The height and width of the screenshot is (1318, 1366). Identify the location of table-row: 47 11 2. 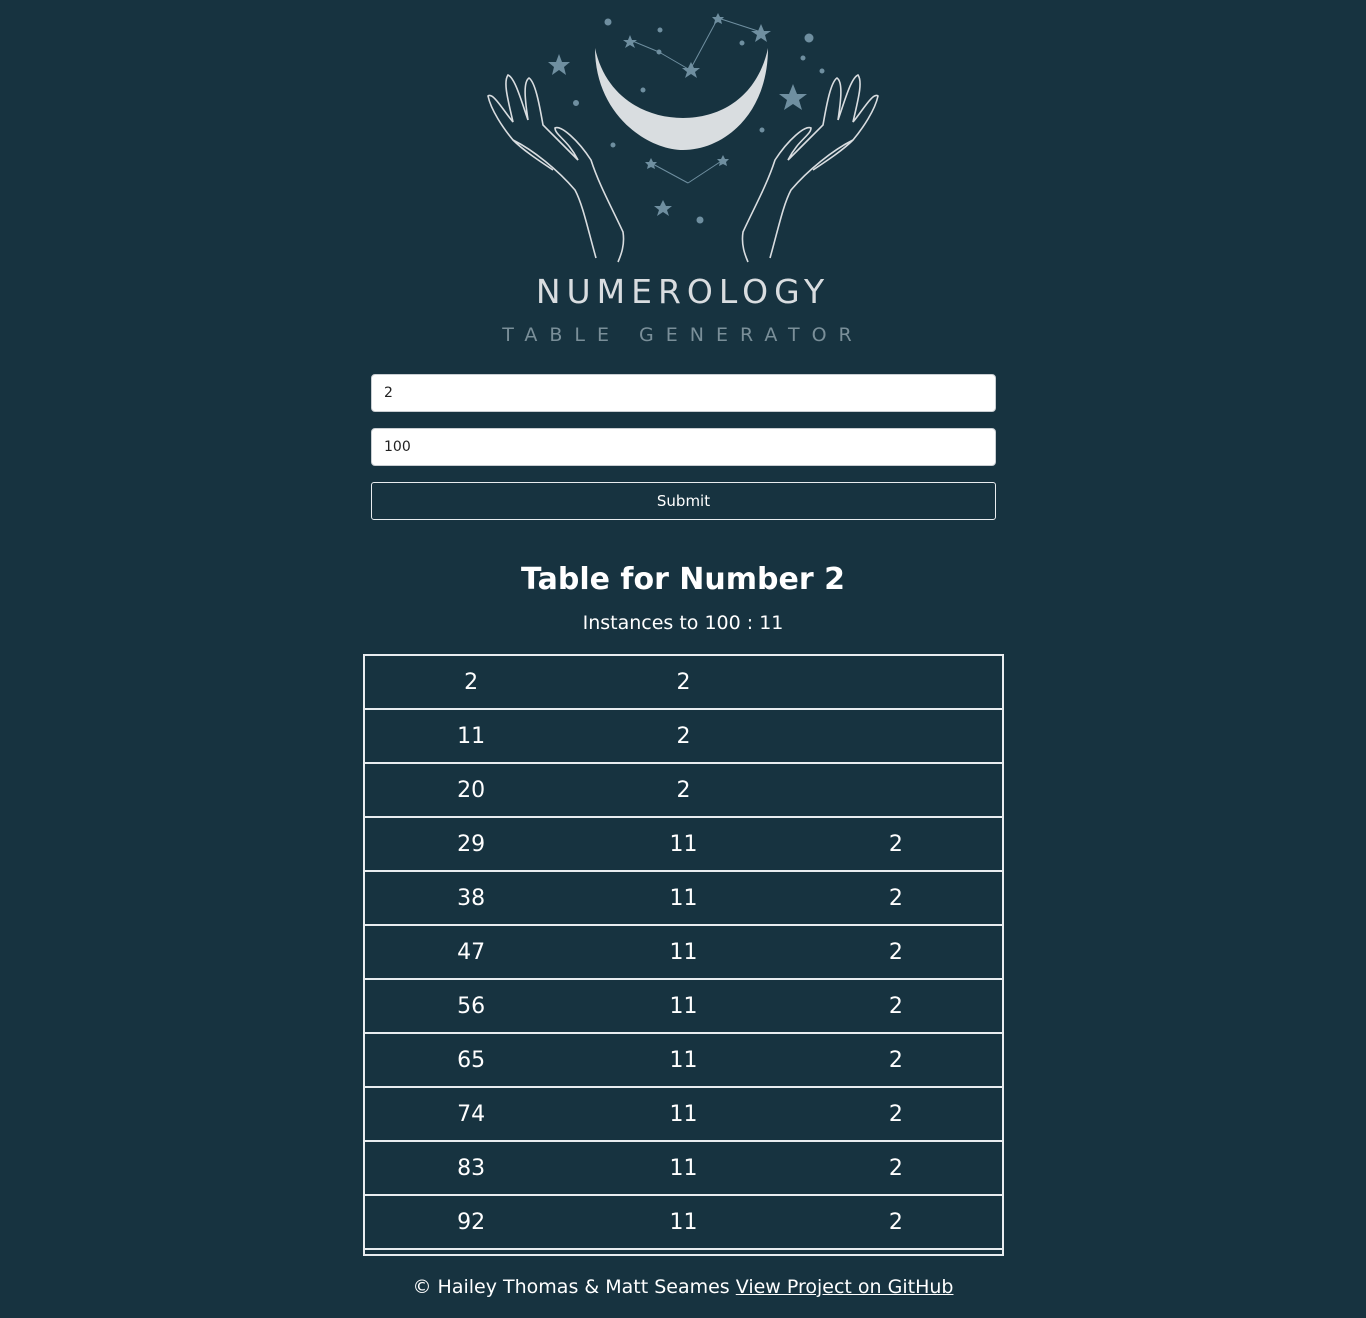
(683, 952).